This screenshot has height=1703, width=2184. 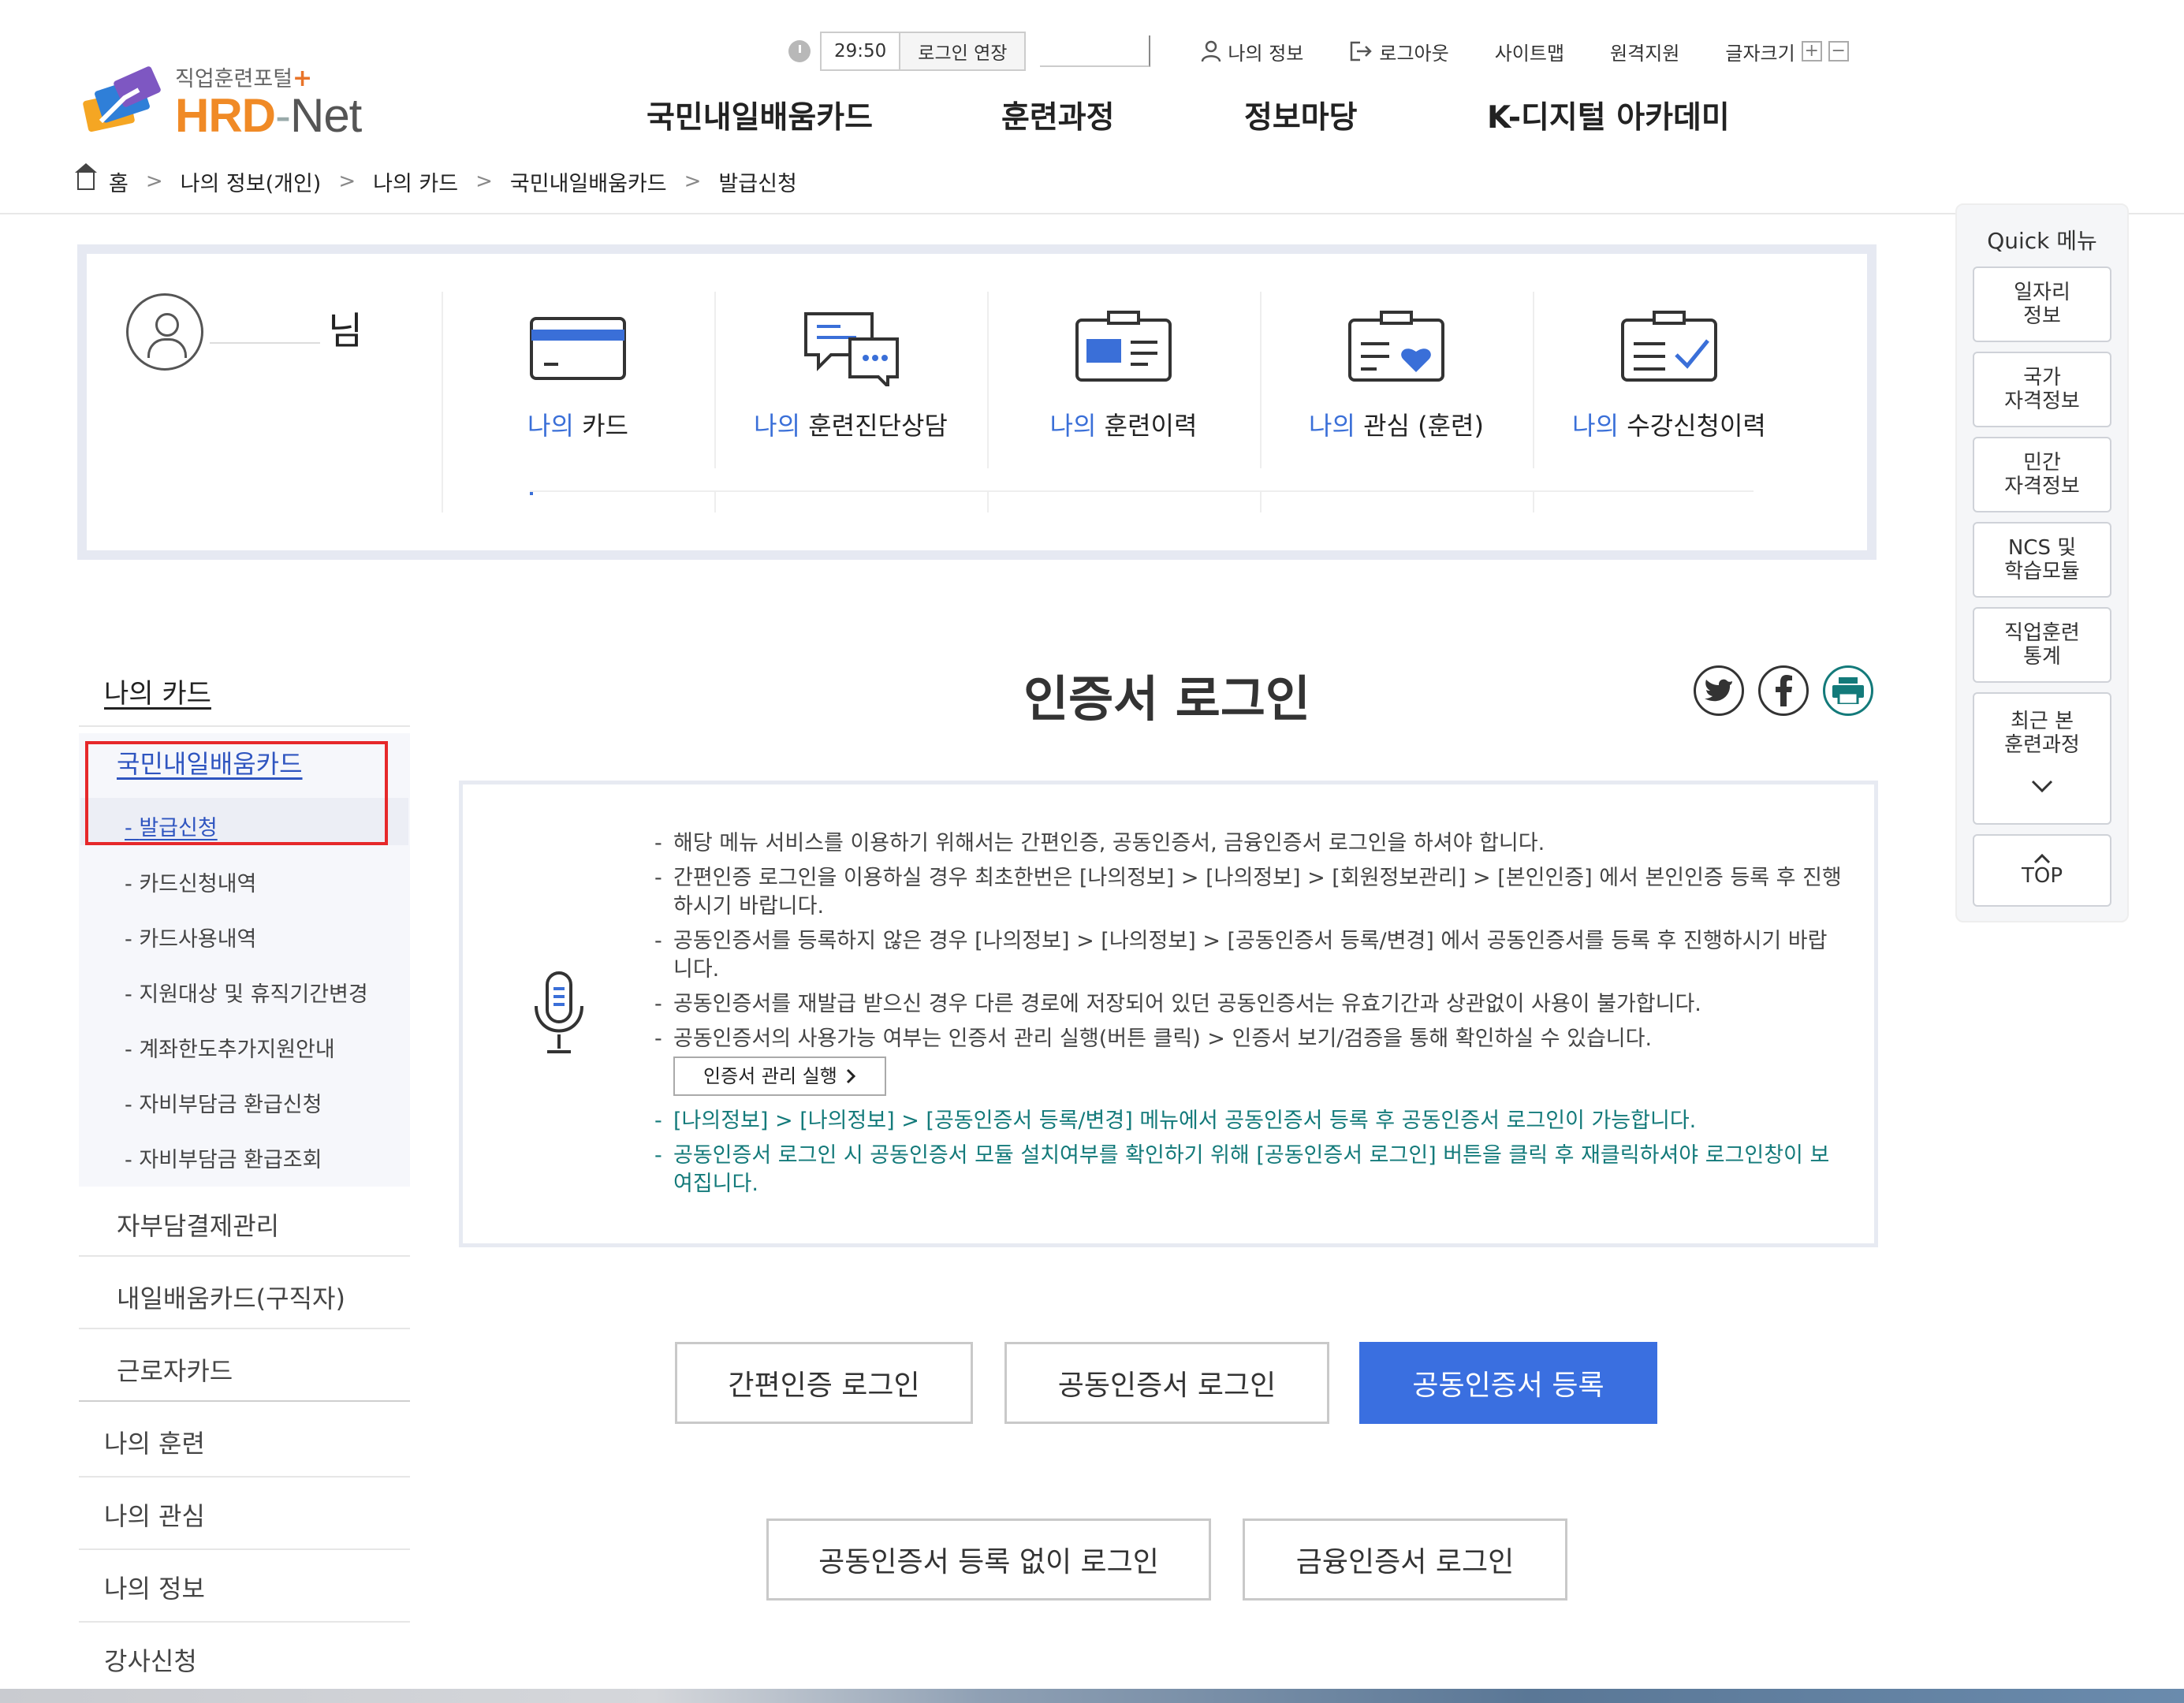 What do you see at coordinates (2042, 745) in the screenshot?
I see `quick-label: 훈련과정` at bounding box center [2042, 745].